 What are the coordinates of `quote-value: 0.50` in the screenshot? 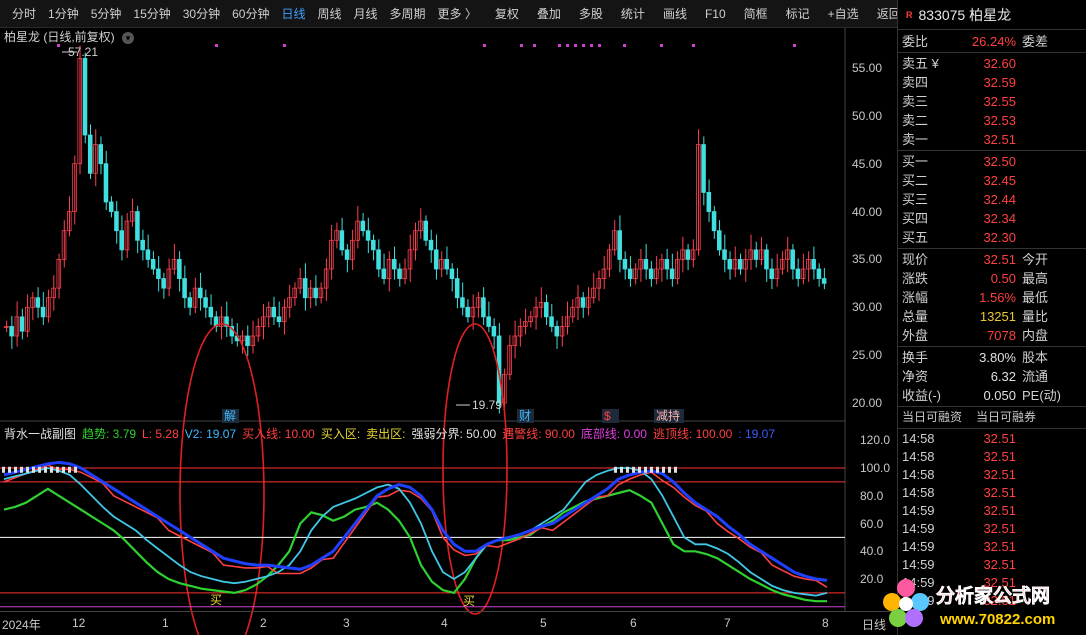 It's located at (1003, 278).